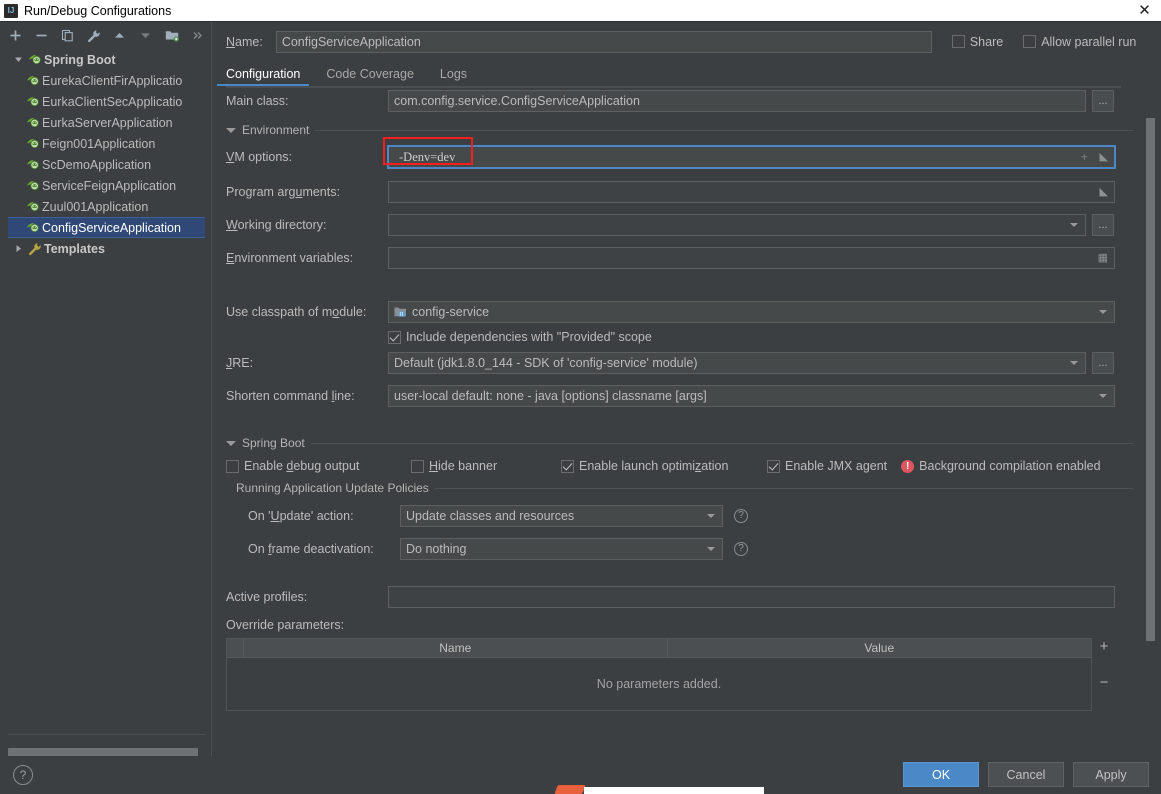 The width and height of the screenshot is (1161, 794). What do you see at coordinates (879, 648) in the screenshot?
I see `column-header-value: Value` at bounding box center [879, 648].